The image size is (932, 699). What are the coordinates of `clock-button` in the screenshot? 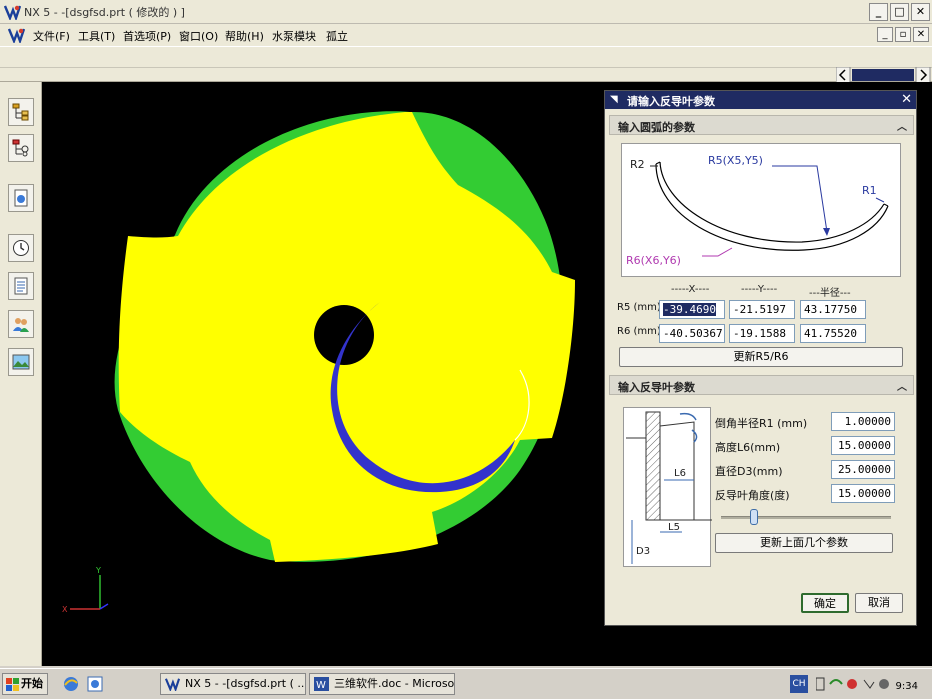 It's located at (21, 248).